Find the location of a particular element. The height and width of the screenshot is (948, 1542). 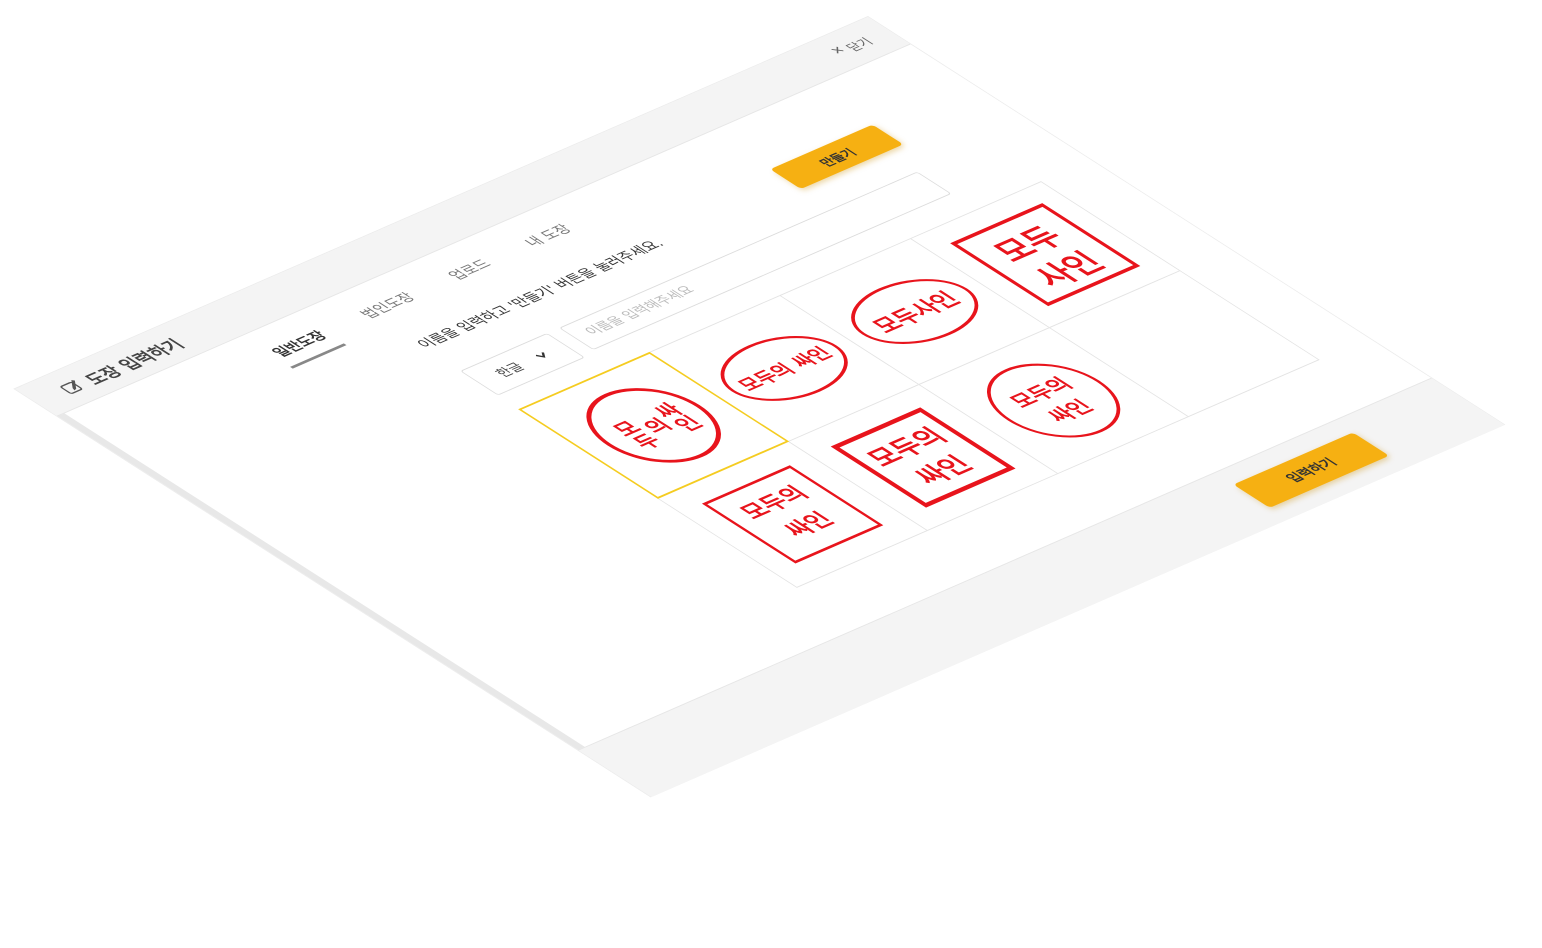

stamp-label: 모두사인 is located at coordinates (916, 312).